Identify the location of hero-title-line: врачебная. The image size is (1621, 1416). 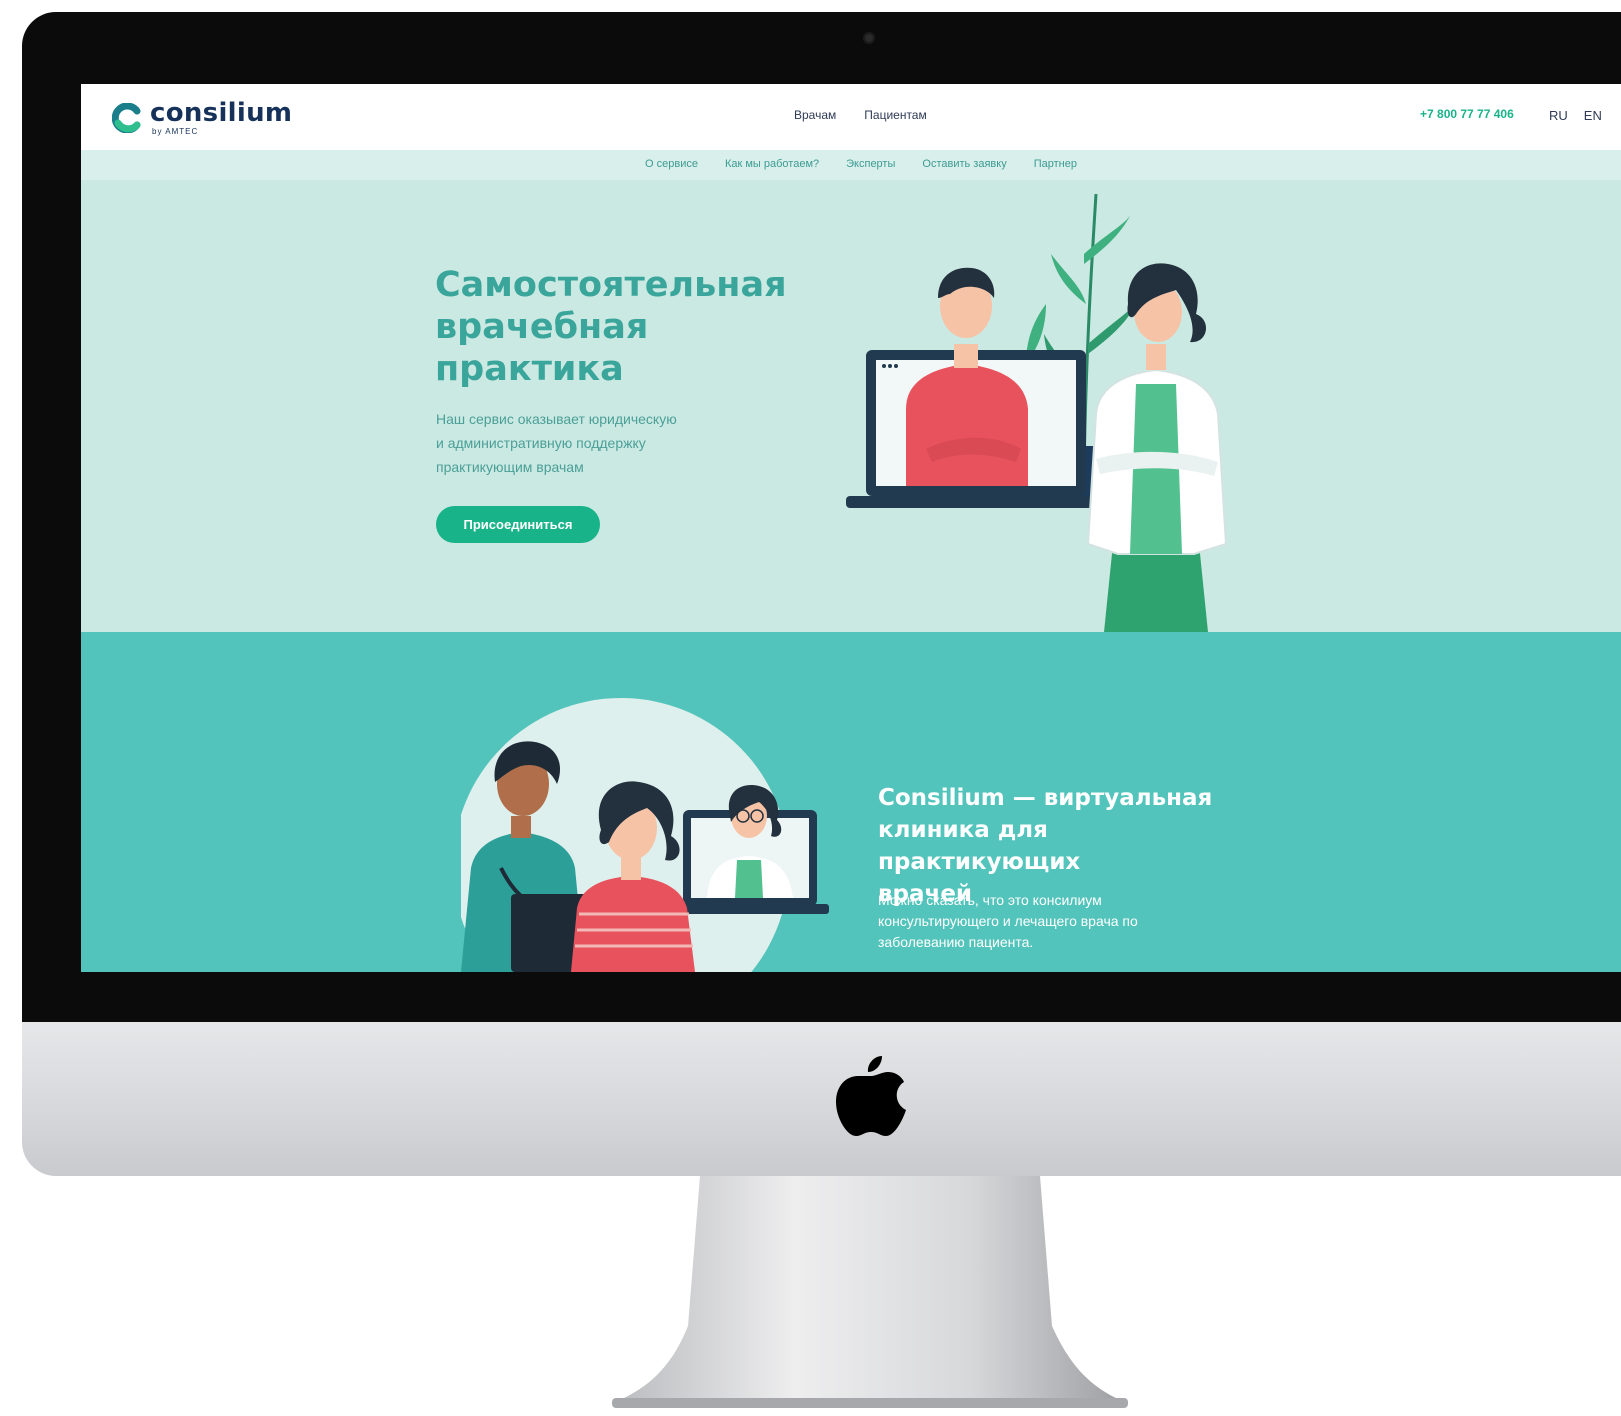
(542, 327).